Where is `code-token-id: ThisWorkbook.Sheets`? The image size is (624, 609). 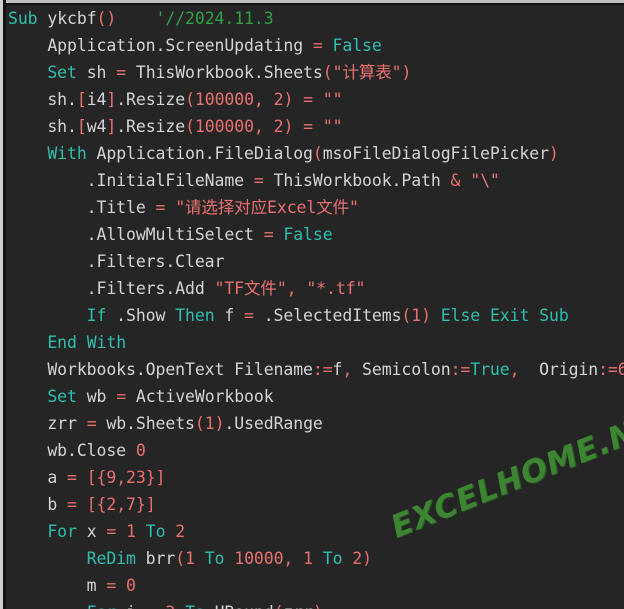 code-token-id: ThisWorkbook.Sheets is located at coordinates (224, 72).